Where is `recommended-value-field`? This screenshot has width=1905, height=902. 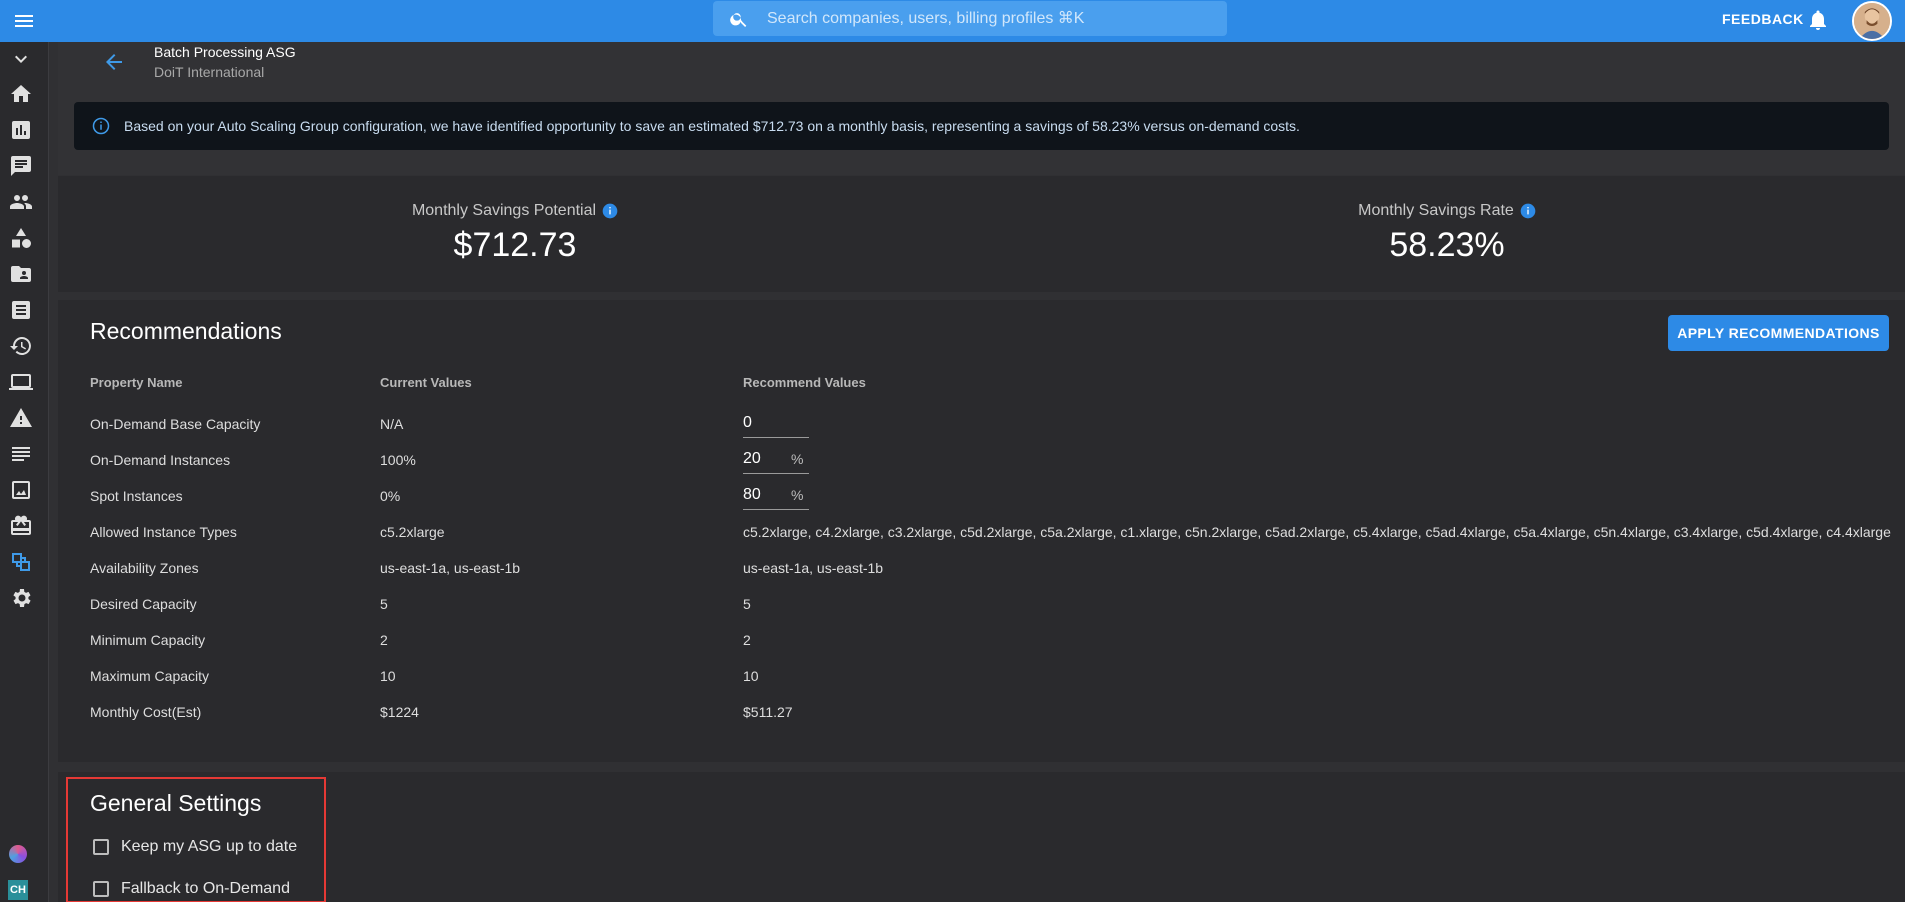 recommended-value-field is located at coordinates (776, 424).